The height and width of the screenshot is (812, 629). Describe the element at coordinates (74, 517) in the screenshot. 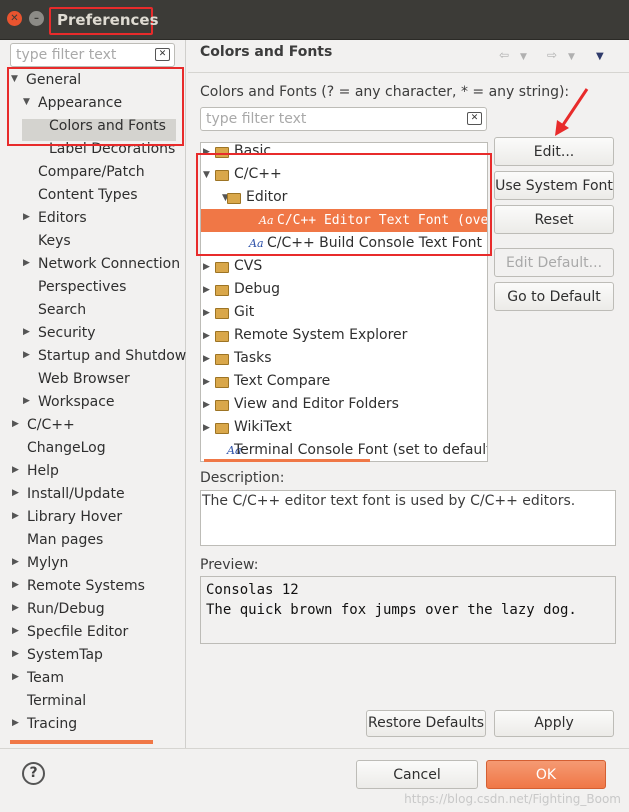

I see `tree-item-library-hover: Library Hover` at that location.